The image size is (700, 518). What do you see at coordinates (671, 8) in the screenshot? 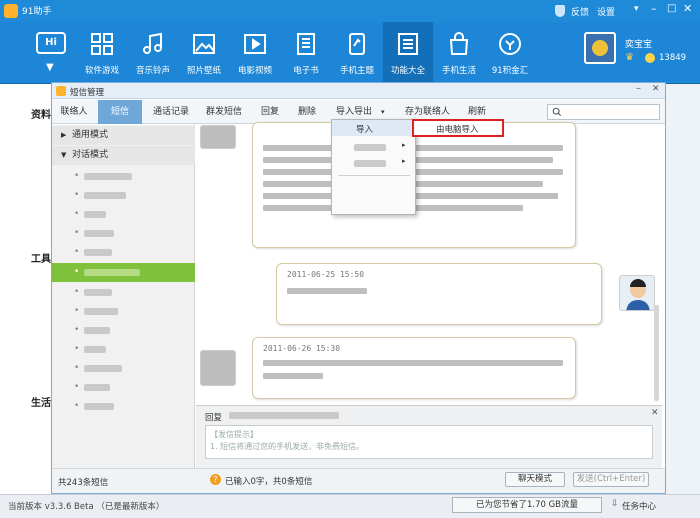
I see `maximize-icon: □` at bounding box center [671, 8].